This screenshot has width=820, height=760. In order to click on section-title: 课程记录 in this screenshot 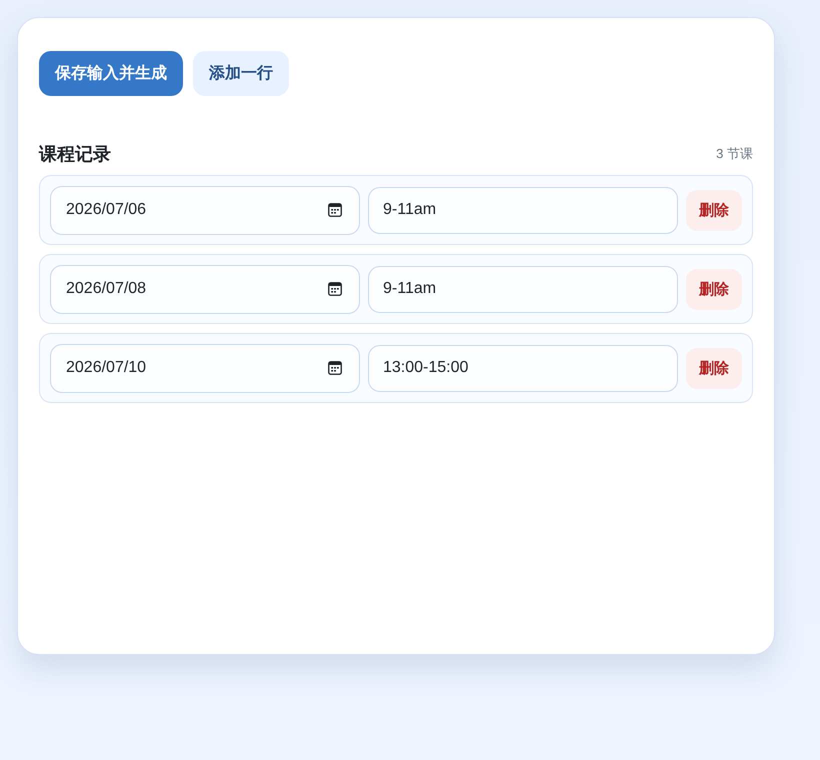, I will do `click(75, 154)`.